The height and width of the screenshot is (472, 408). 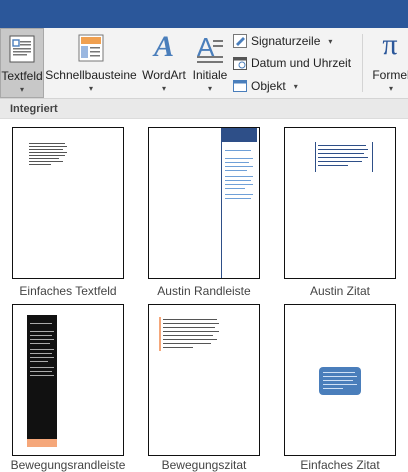 I want to click on wordart-label: WordArt, so click(x=164, y=75).